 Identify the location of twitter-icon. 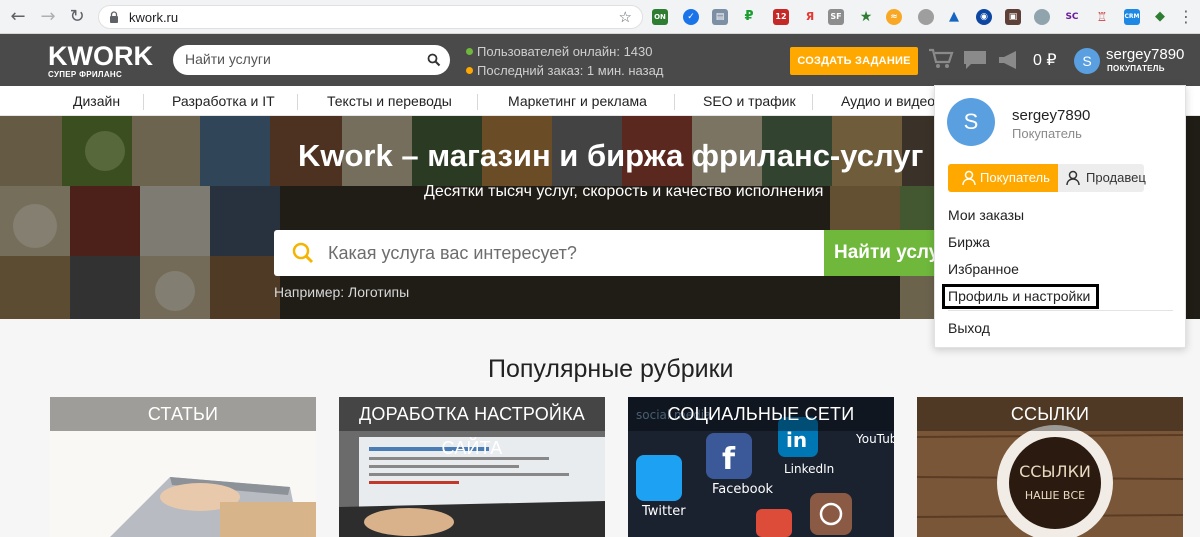
(659, 478).